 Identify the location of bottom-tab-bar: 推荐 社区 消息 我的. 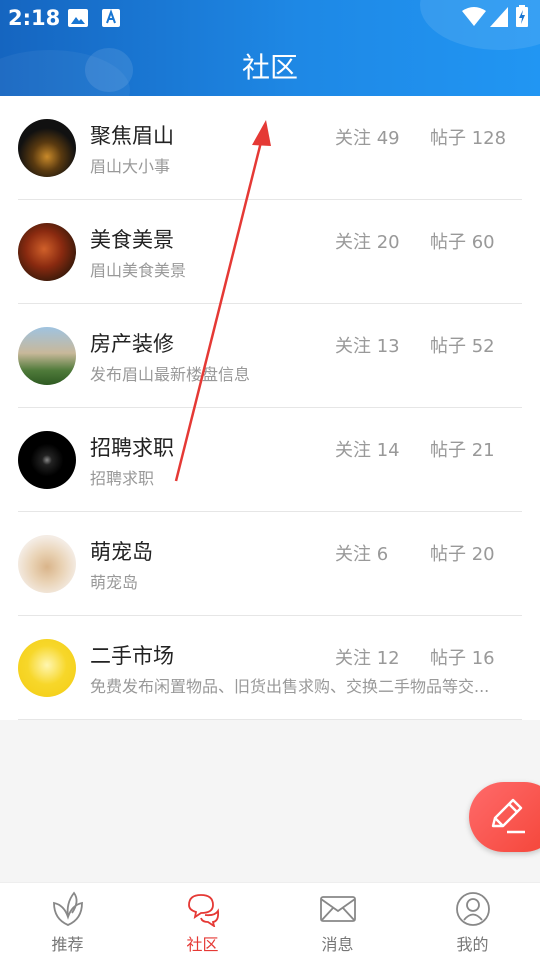
(270, 921).